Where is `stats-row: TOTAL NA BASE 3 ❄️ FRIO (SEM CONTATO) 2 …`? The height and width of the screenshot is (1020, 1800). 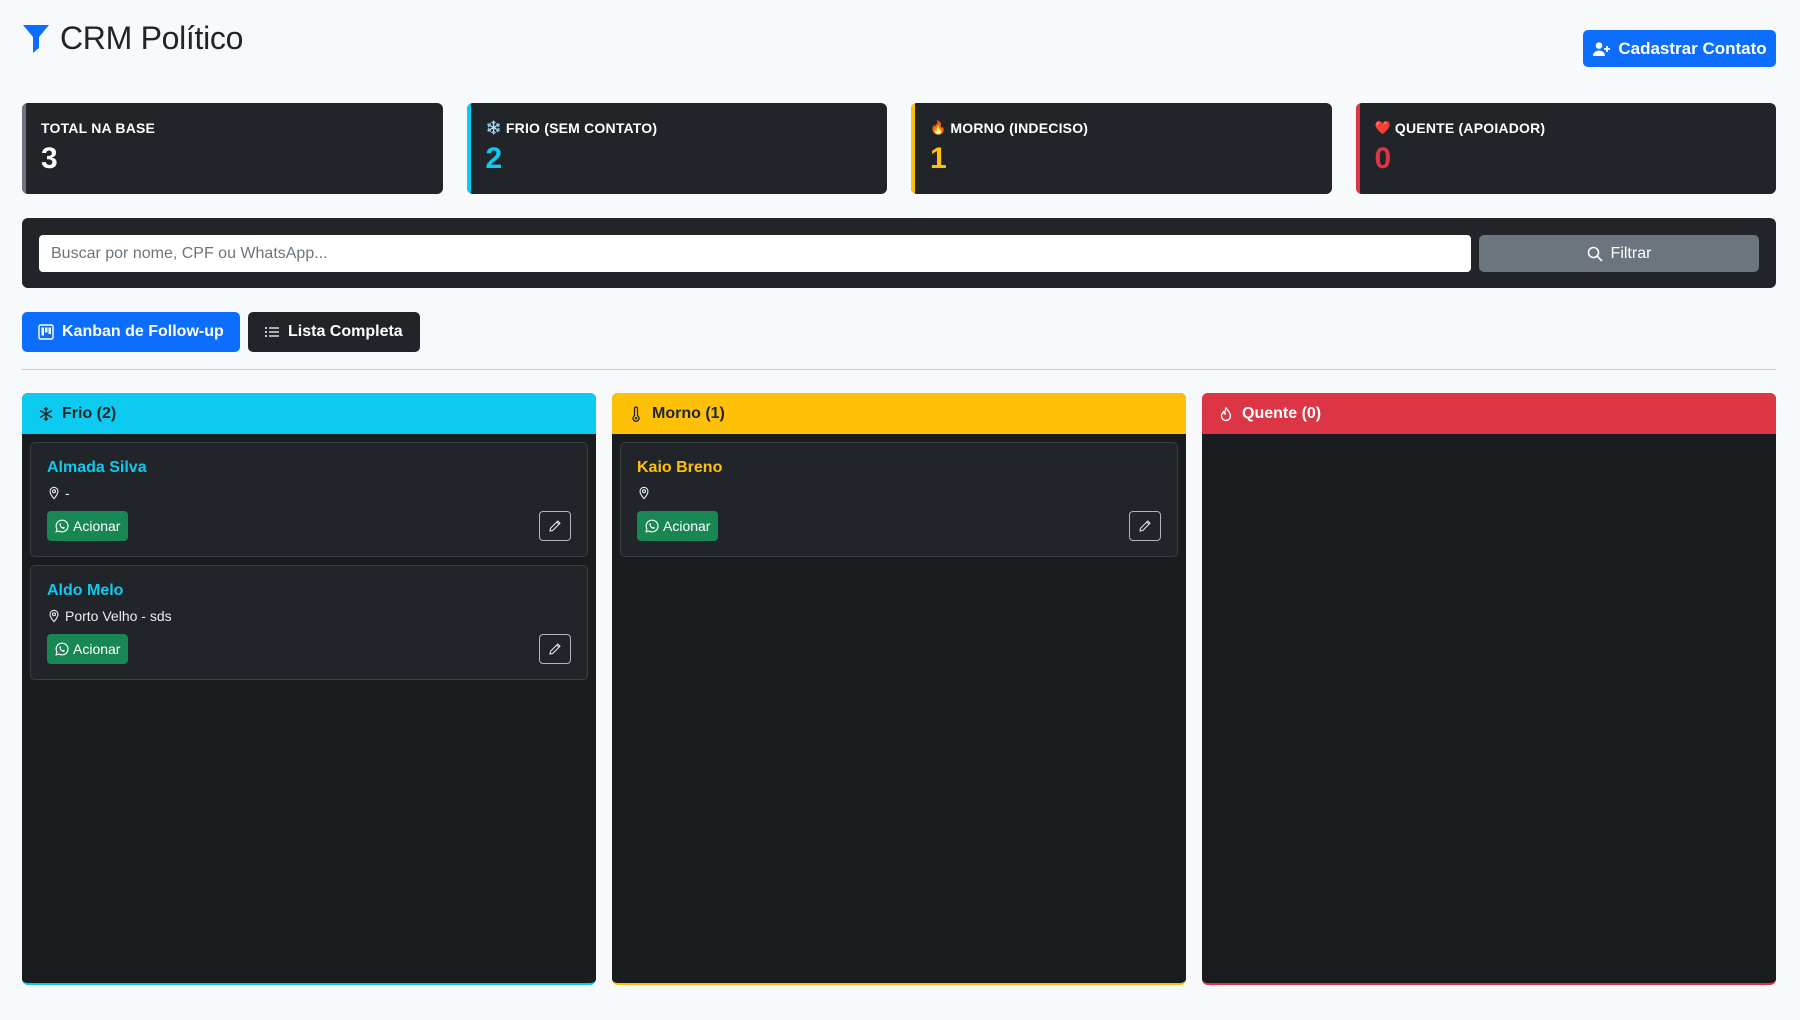 stats-row: TOTAL NA BASE 3 ❄️ FRIO (SEM CONTATO) 2 … is located at coordinates (899, 148).